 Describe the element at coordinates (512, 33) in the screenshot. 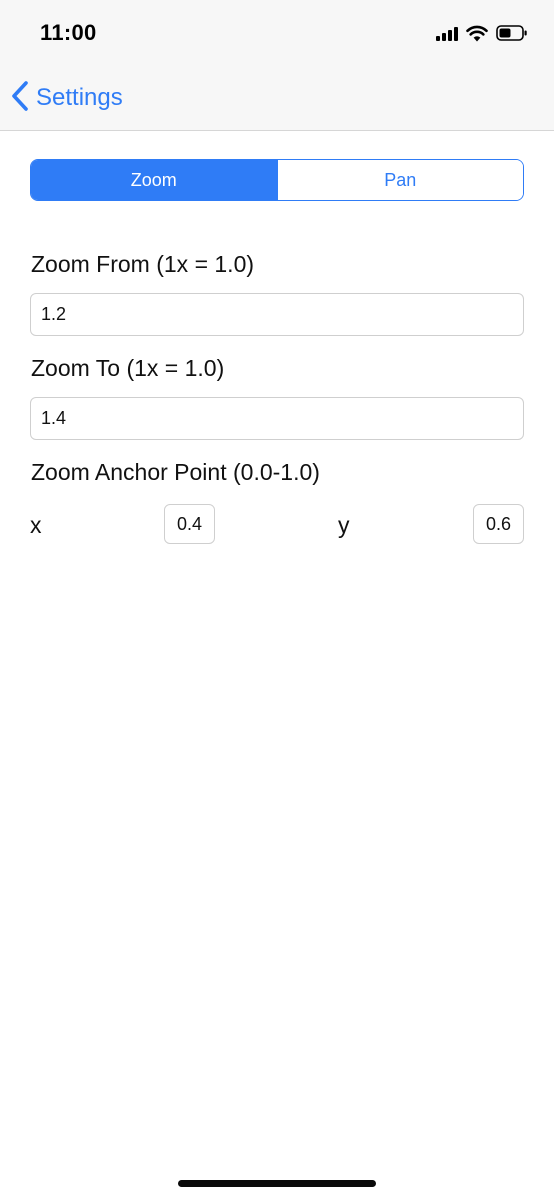

I see `battery-icon` at that location.